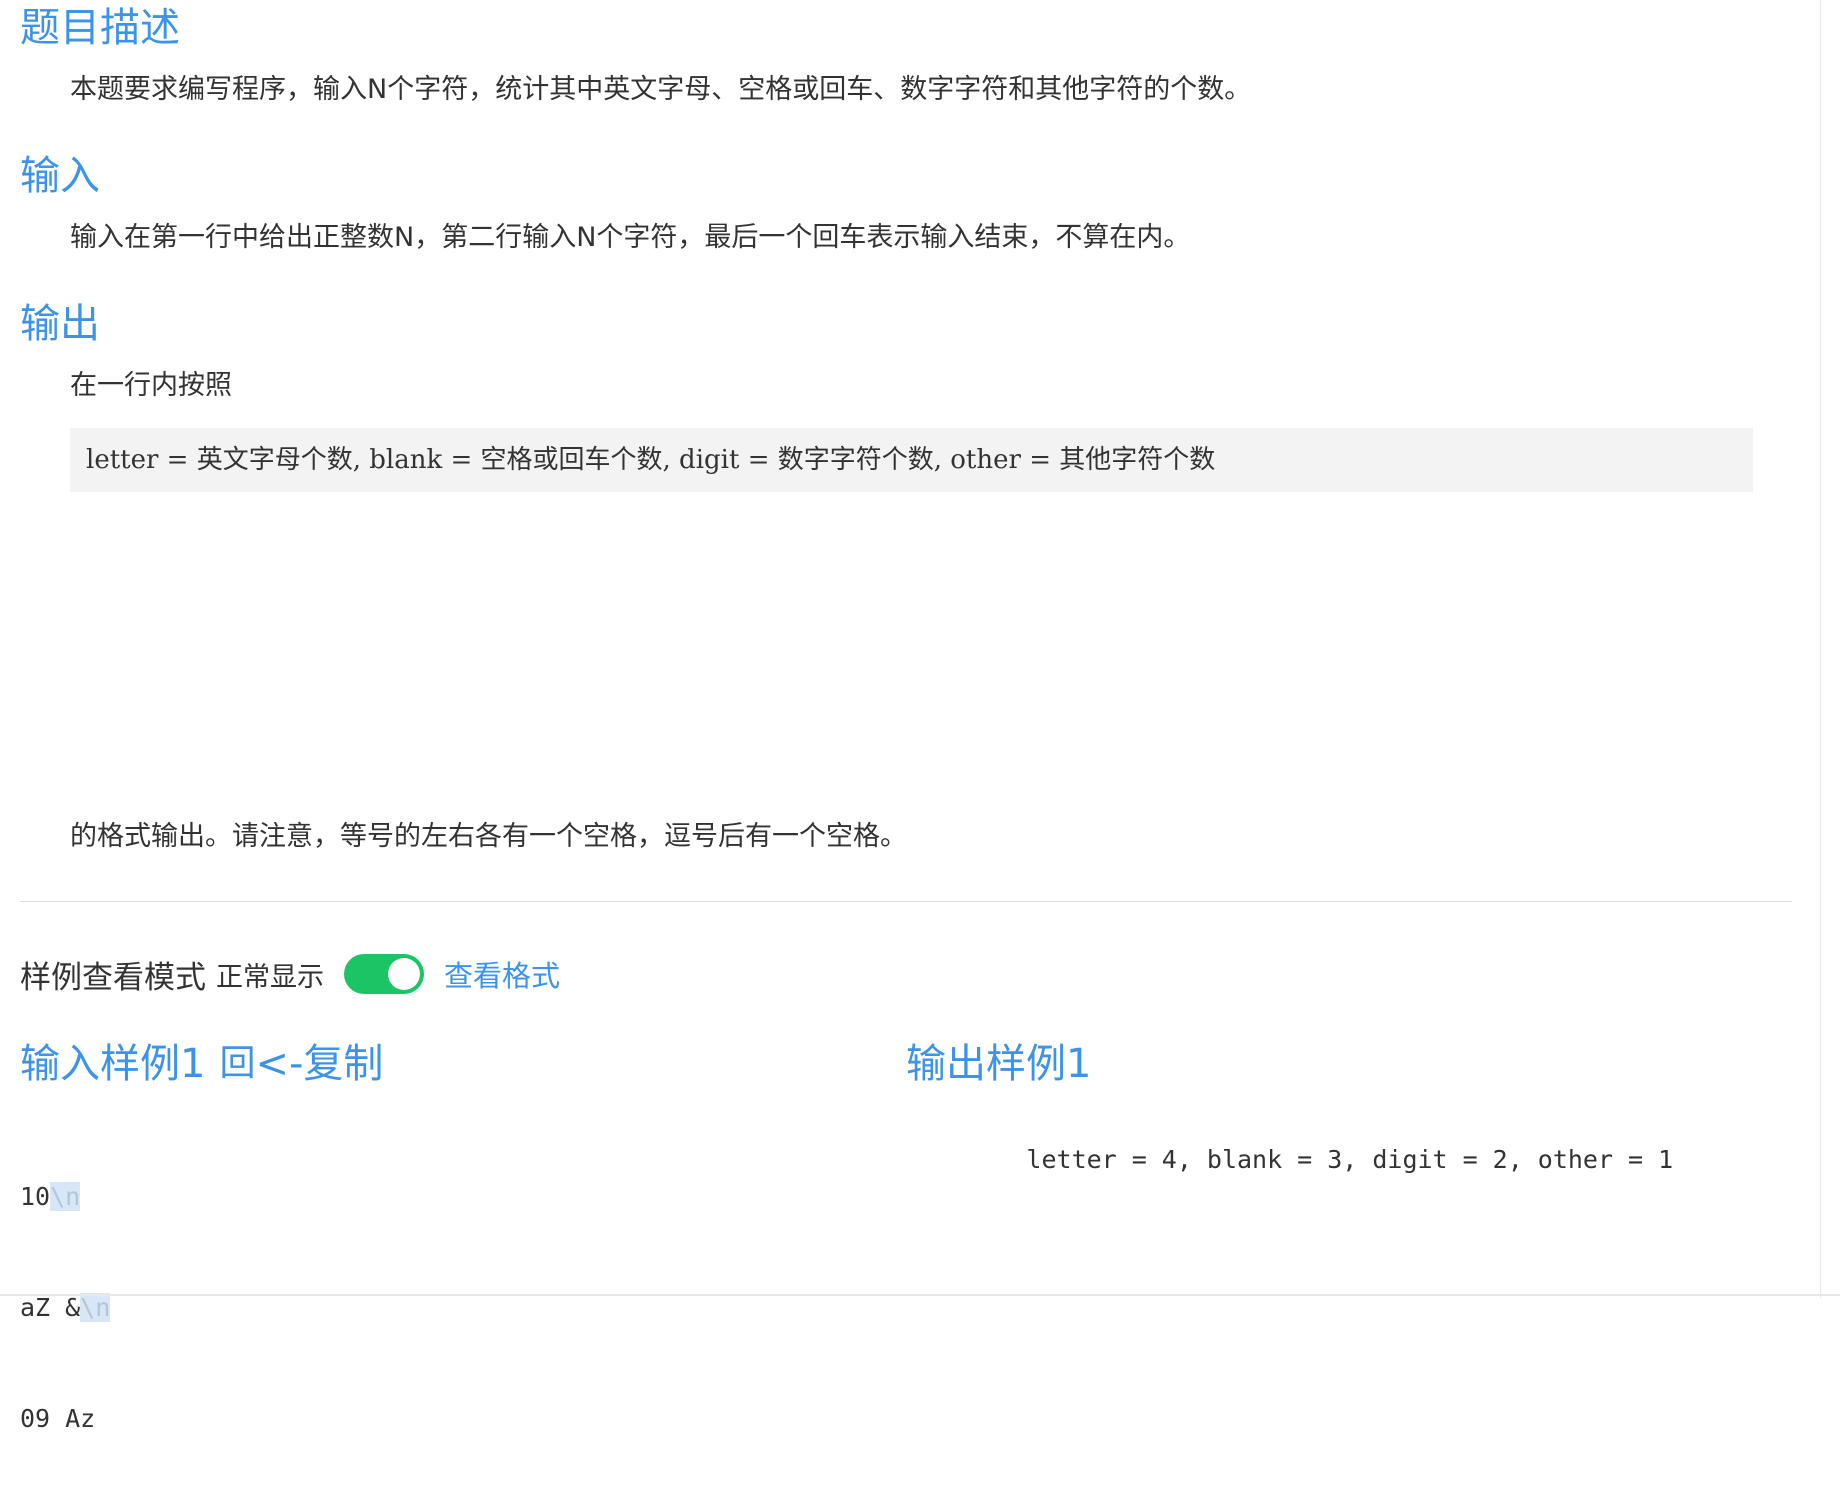 The height and width of the screenshot is (1511, 1840). I want to click on input-line: 10\n, so click(50, 1196).